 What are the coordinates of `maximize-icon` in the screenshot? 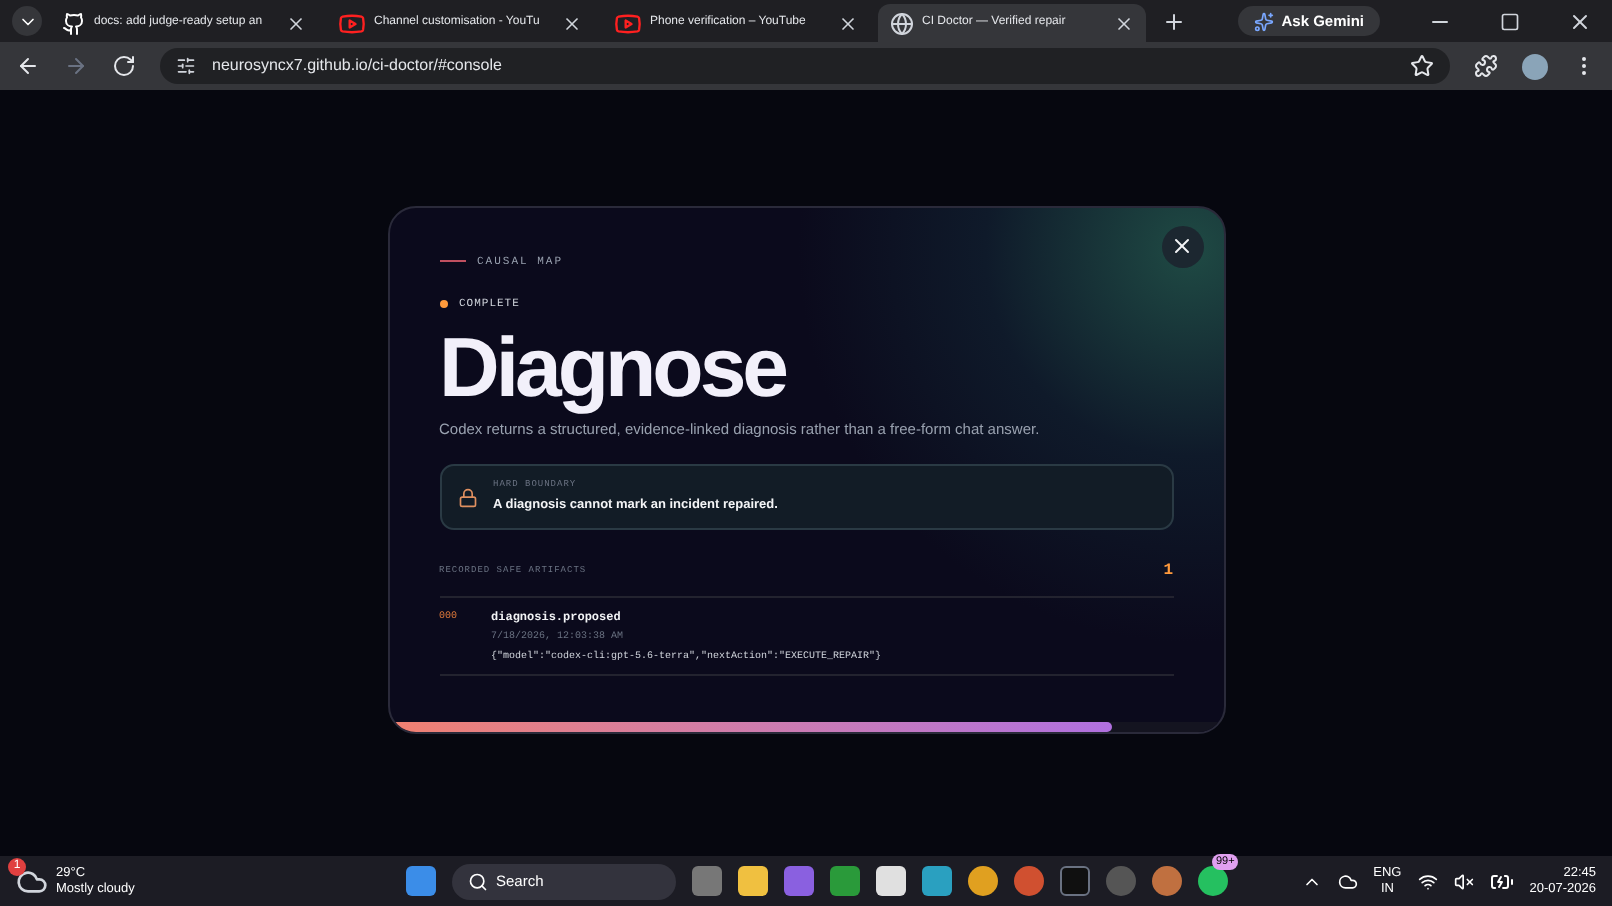 It's located at (1510, 21).